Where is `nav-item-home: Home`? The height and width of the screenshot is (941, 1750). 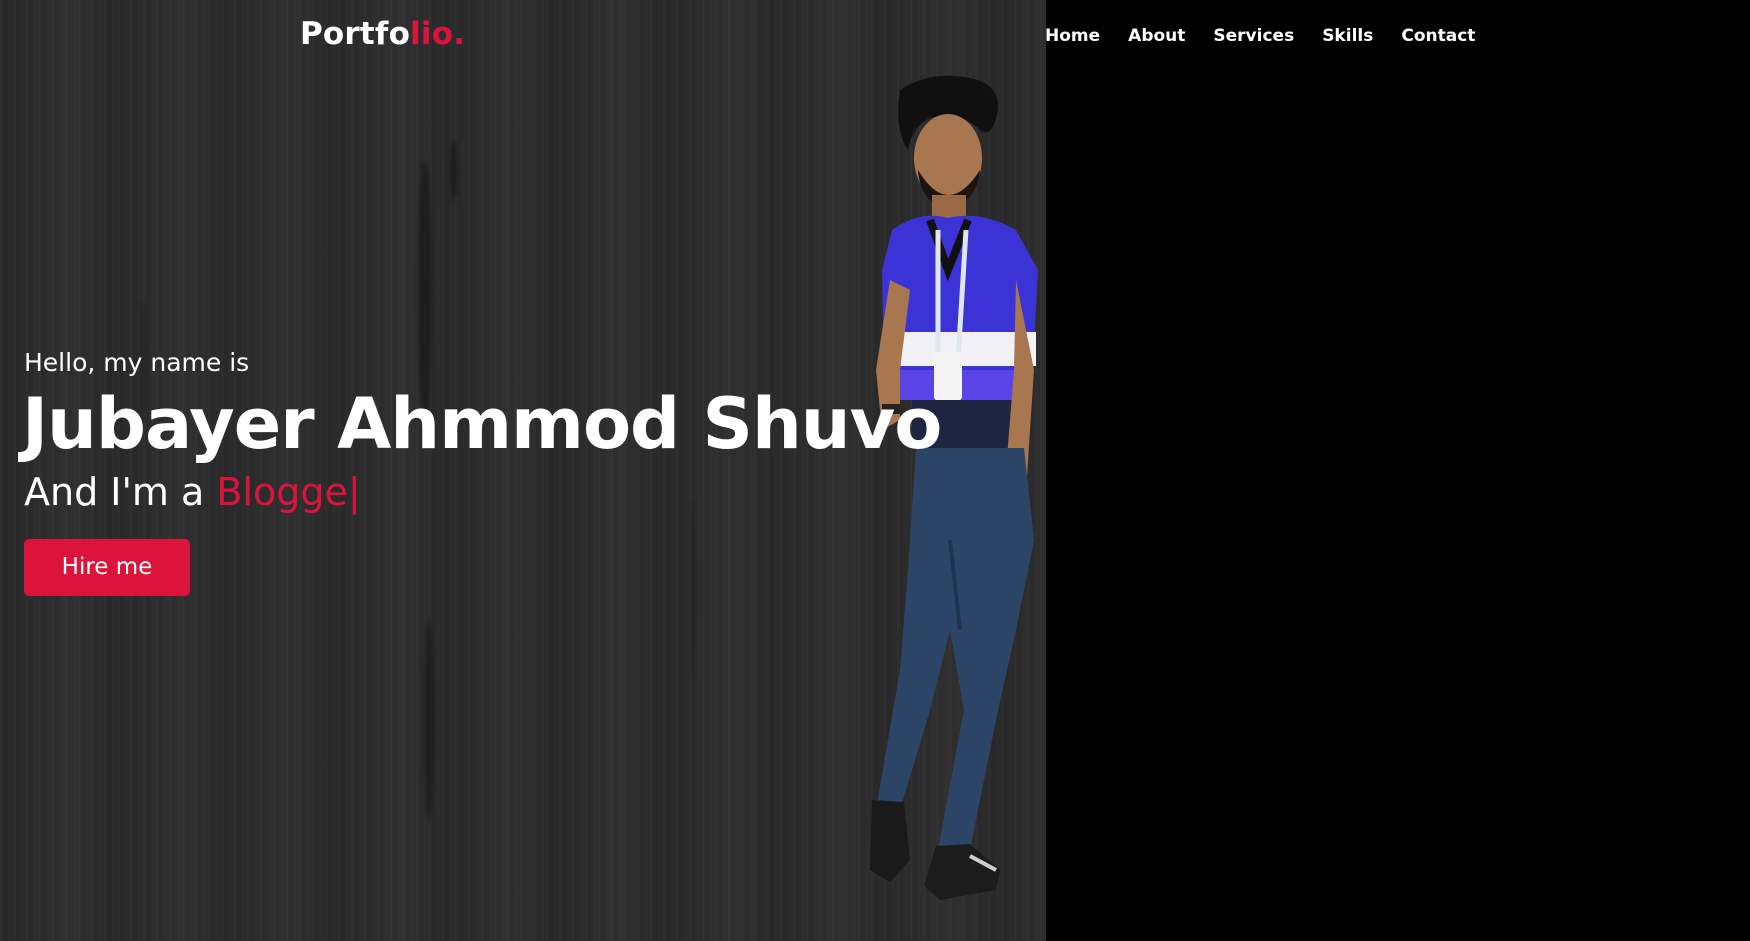 nav-item-home: Home is located at coordinates (1072, 36).